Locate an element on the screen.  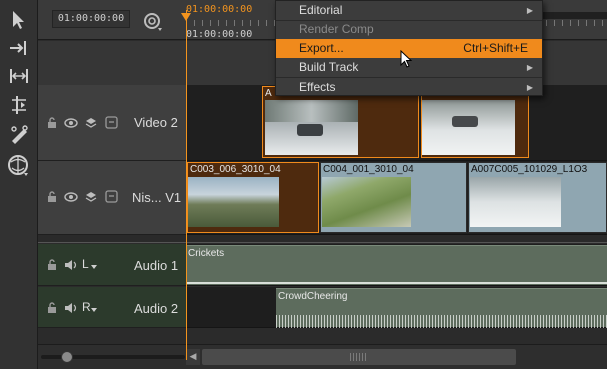
menu-item-label: Render Comp is located at coordinates (336, 29).